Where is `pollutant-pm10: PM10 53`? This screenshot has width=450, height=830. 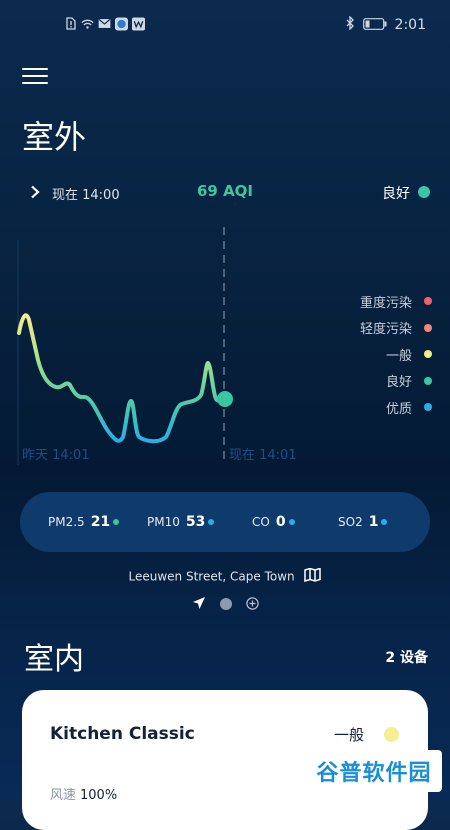
pollutant-pm10: PM10 53 is located at coordinates (181, 522).